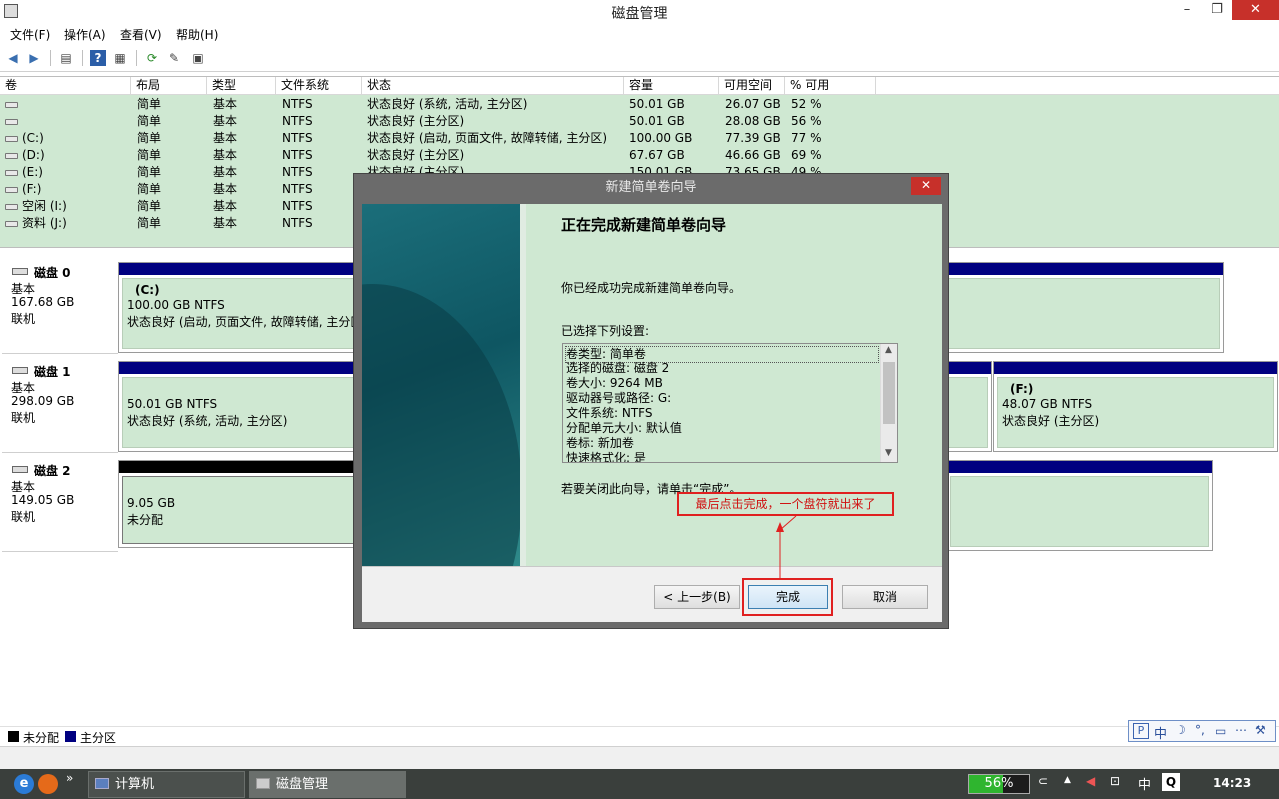 Image resolution: width=1279 pixels, height=799 pixels. What do you see at coordinates (888, 453) in the screenshot?
I see `scroll-down-icon: ▼` at bounding box center [888, 453].